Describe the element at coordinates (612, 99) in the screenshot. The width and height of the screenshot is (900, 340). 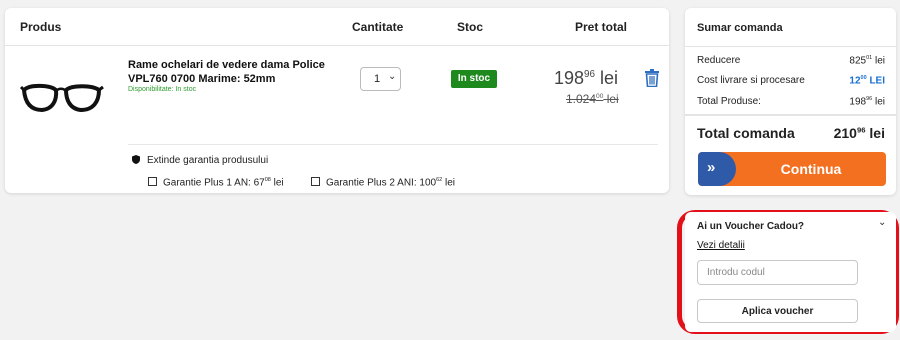
I see `old-price-currency: lei` at that location.